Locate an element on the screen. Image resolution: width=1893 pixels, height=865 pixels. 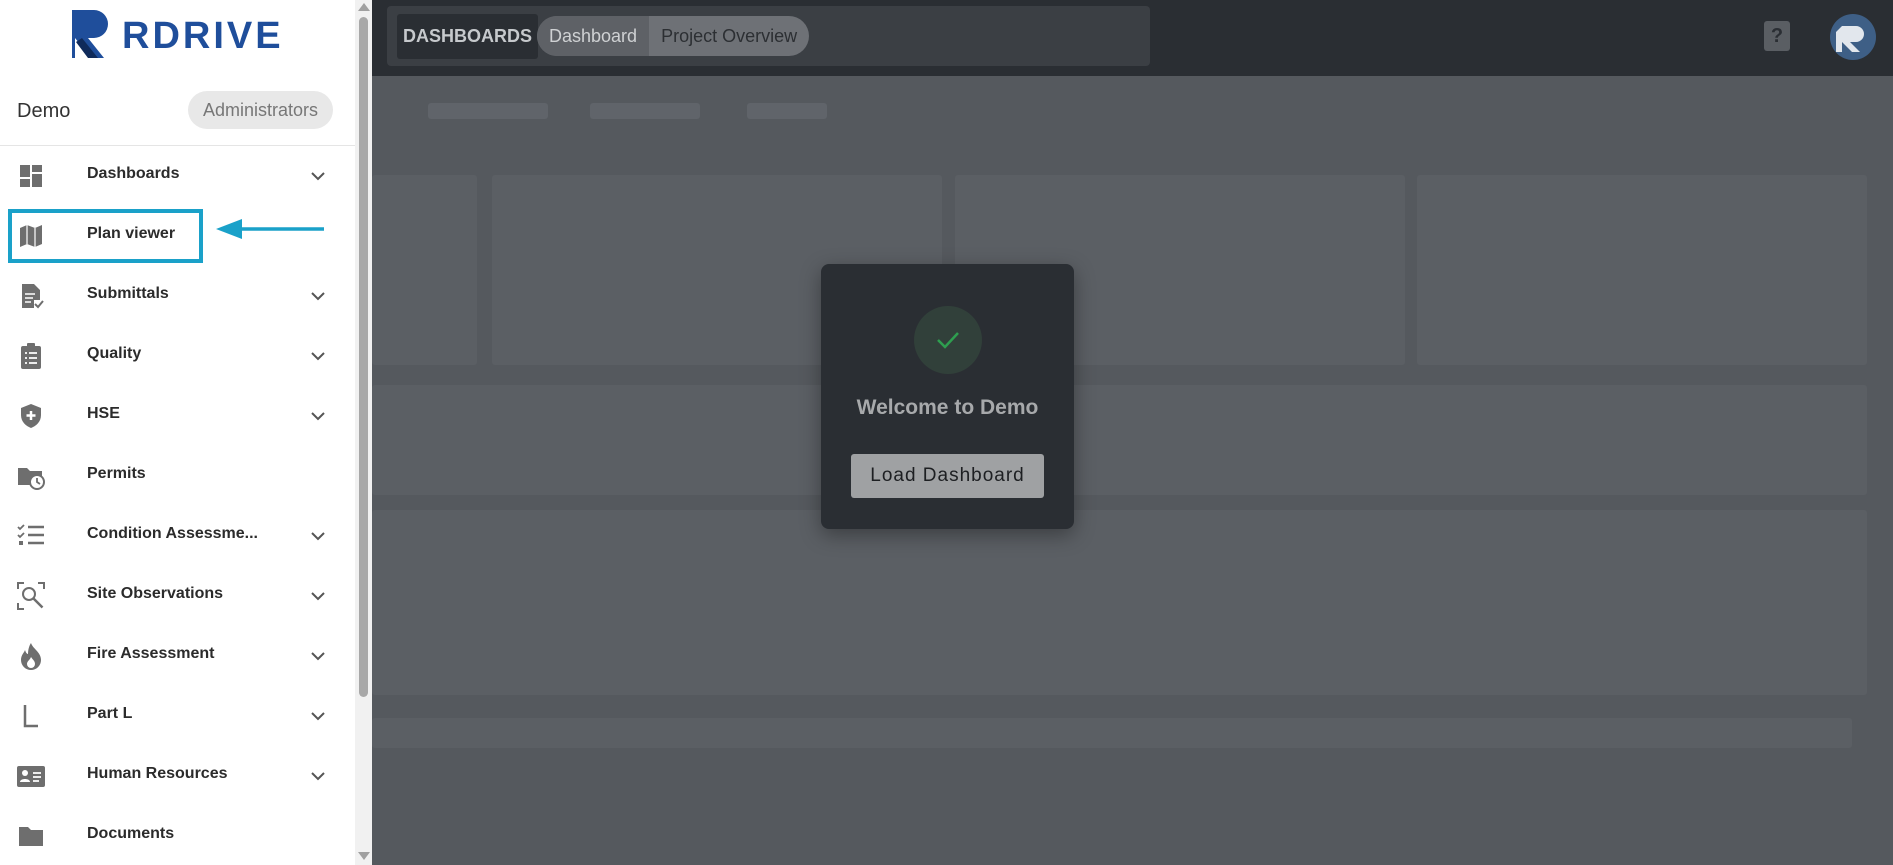
sidebar-item-label: Human Resources is located at coordinates (157, 773).